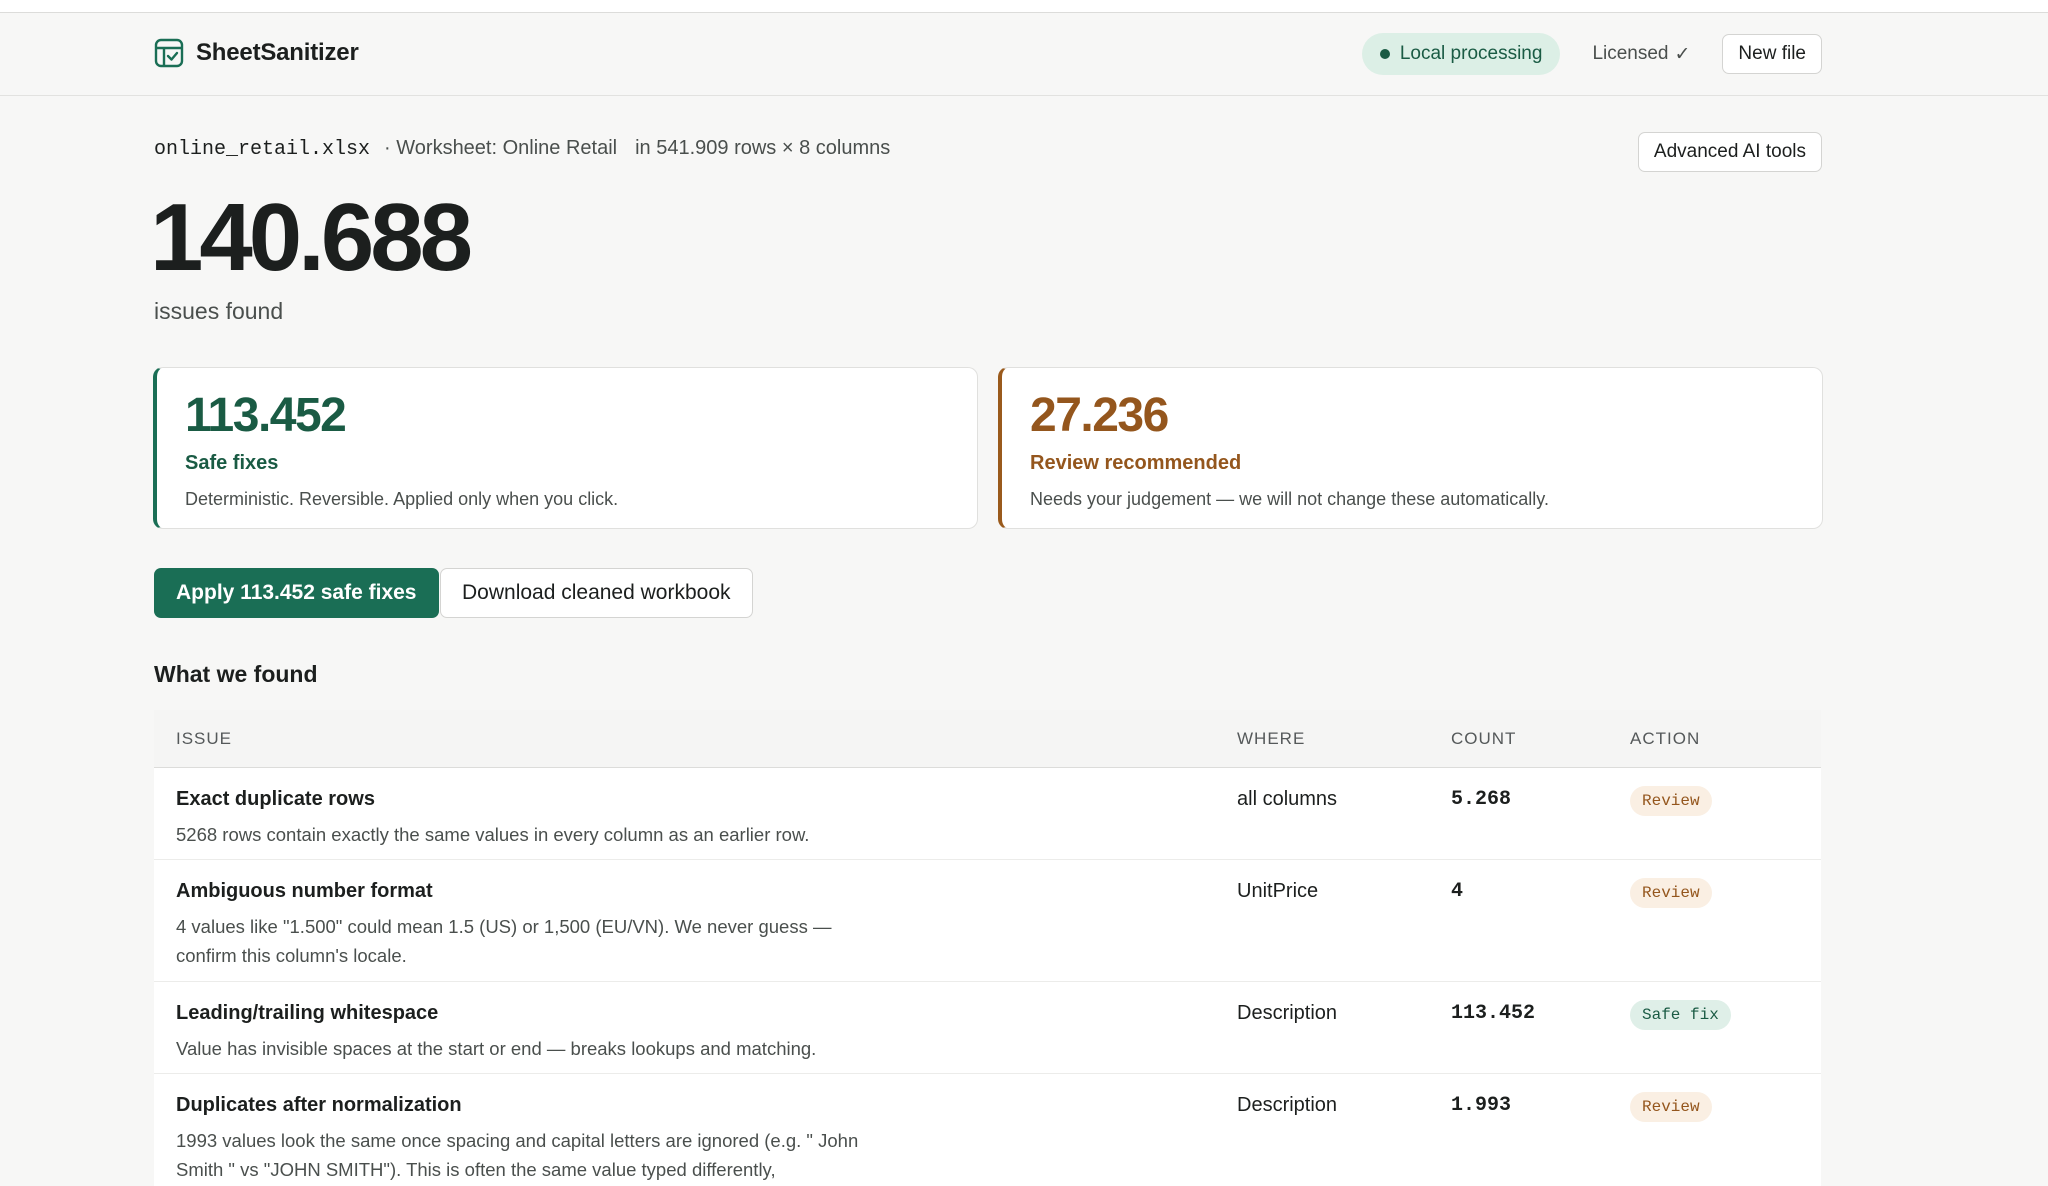 This screenshot has height=1186, width=2048. Describe the element at coordinates (1772, 54) in the screenshot. I see `new-file-button: New file` at that location.